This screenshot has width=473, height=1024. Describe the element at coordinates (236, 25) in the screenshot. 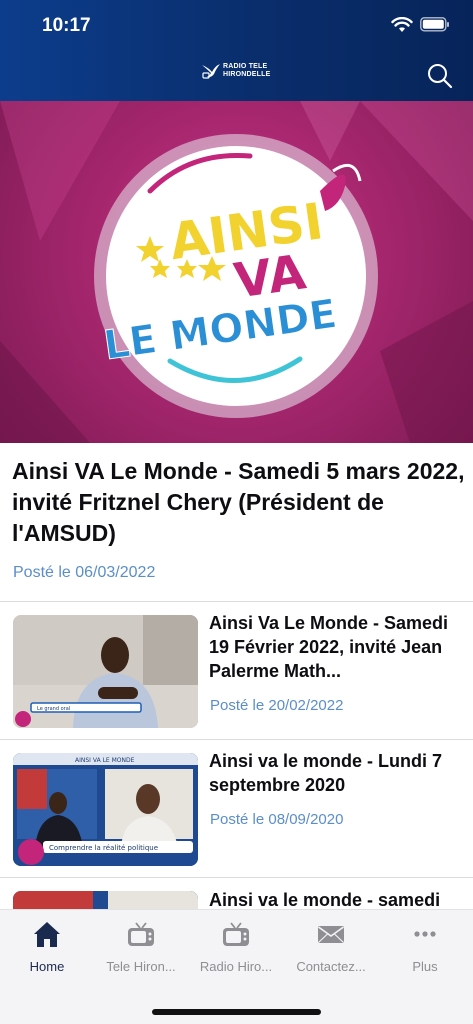

I see `status-bar: 10:17` at that location.